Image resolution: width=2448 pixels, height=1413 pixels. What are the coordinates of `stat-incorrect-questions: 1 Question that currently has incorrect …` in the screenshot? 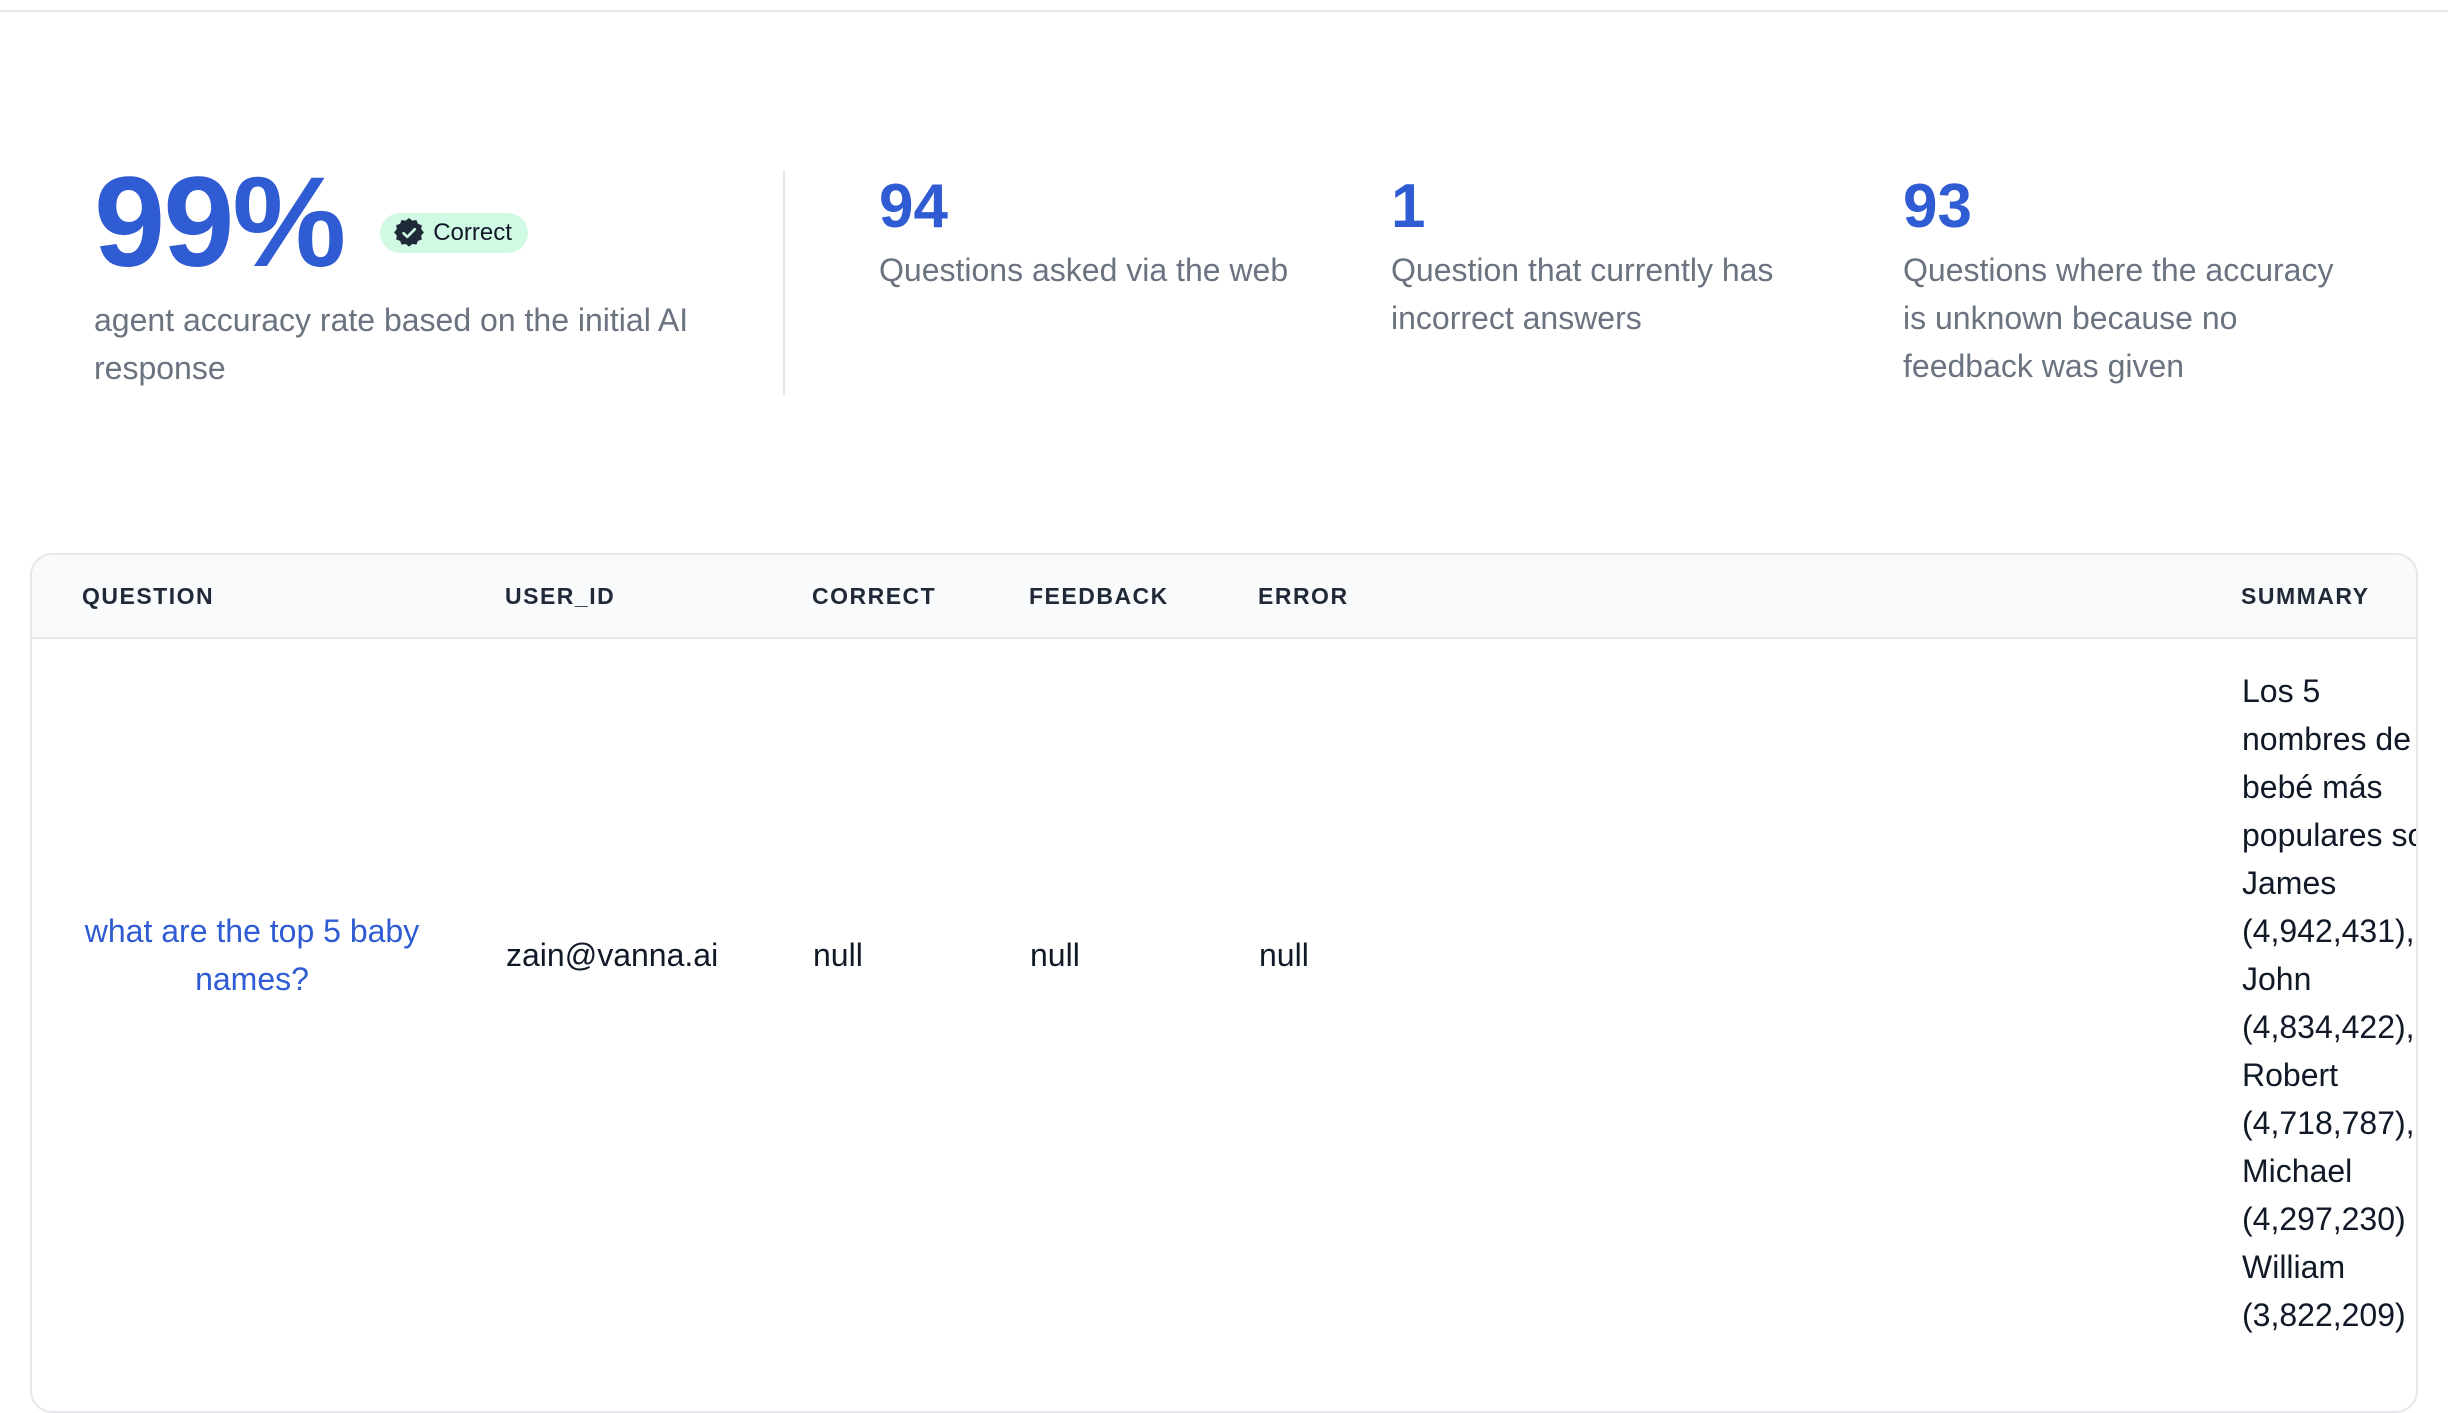 It's located at (1611, 257).